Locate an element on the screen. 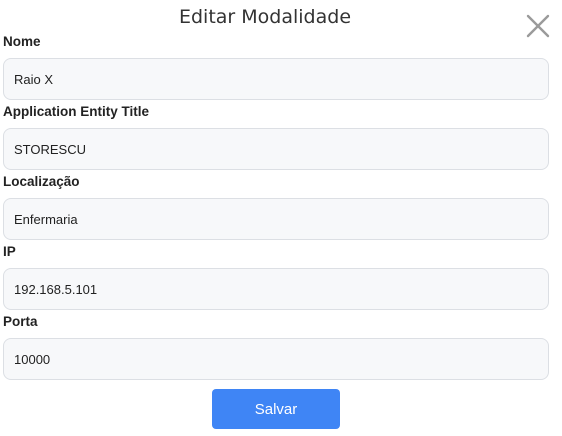  modal-title: Editar Modalidade is located at coordinates (265, 17).